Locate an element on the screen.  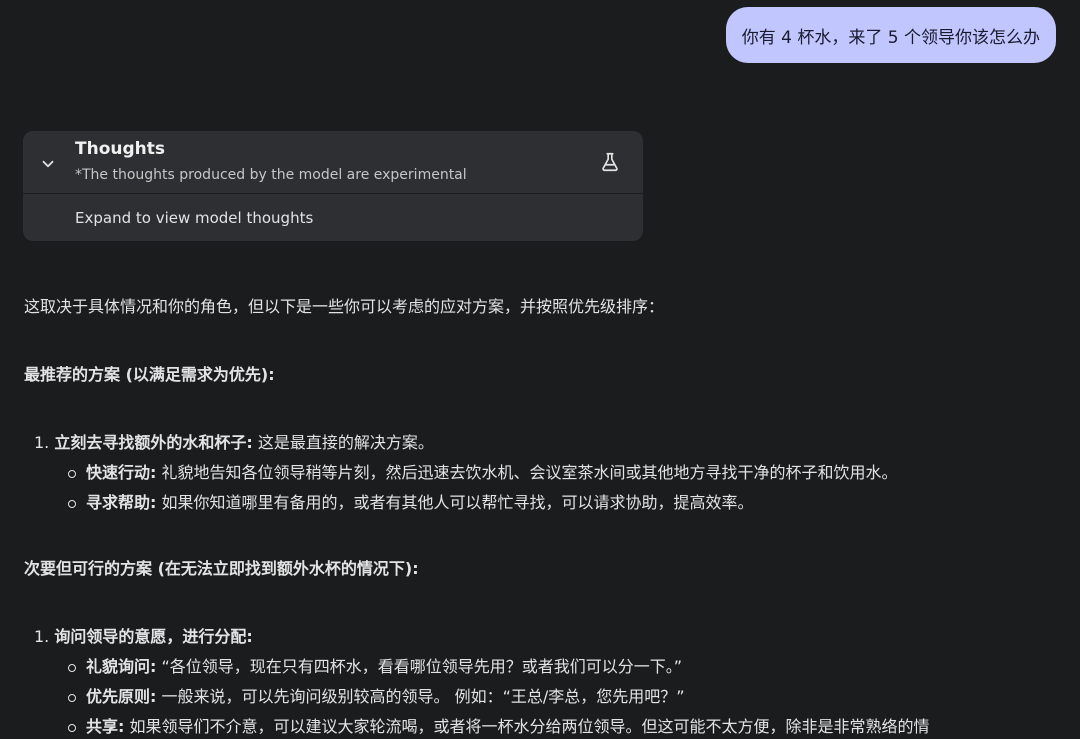
response-intro: 这取决于具体情况和你的角色，但以下是一些你可以考虑的应对方案，并按照优先级排序： is located at coordinates (344, 306).